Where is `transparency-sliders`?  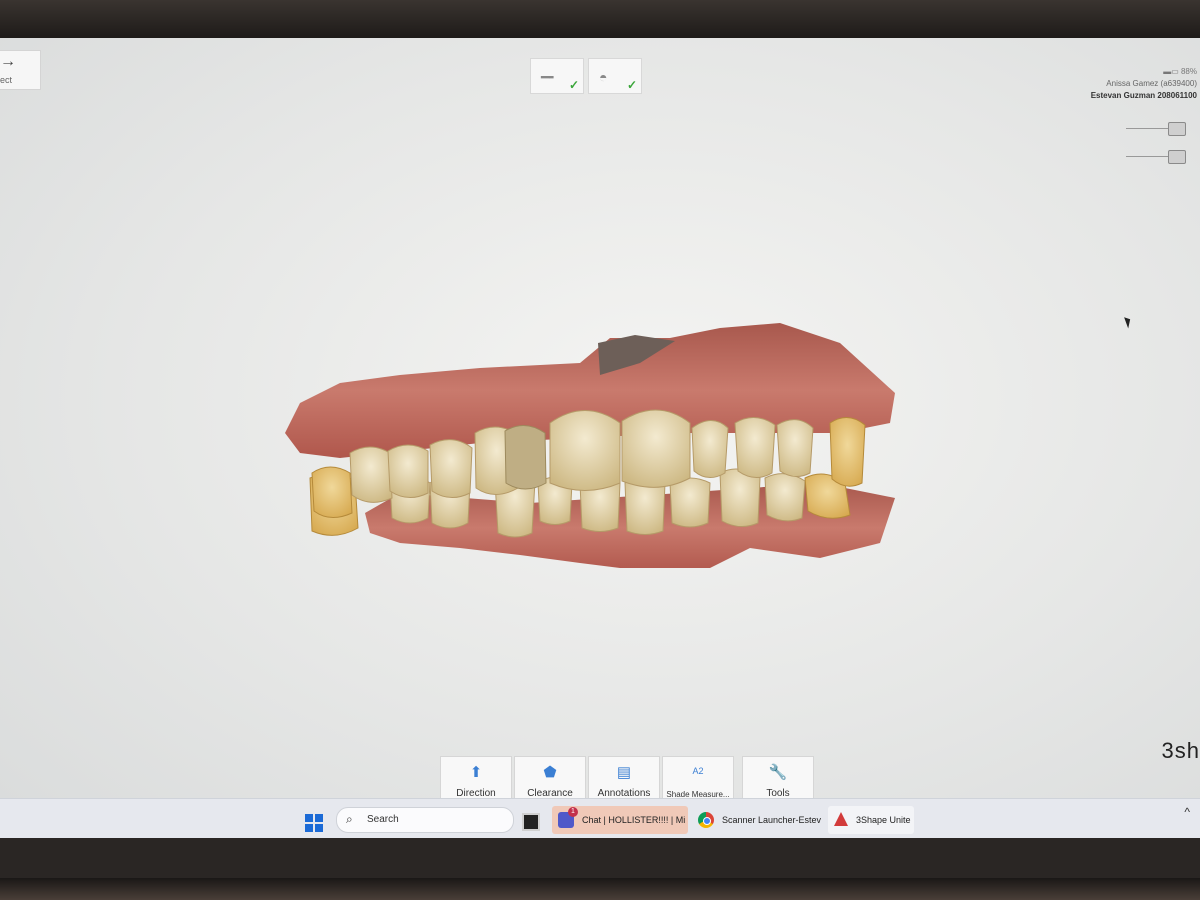 transparency-sliders is located at coordinates (1156, 150).